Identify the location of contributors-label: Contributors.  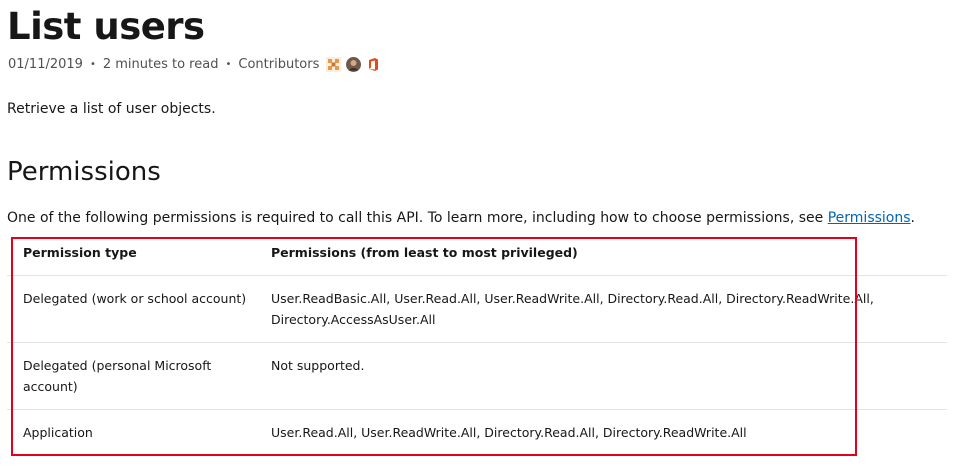
(278, 64).